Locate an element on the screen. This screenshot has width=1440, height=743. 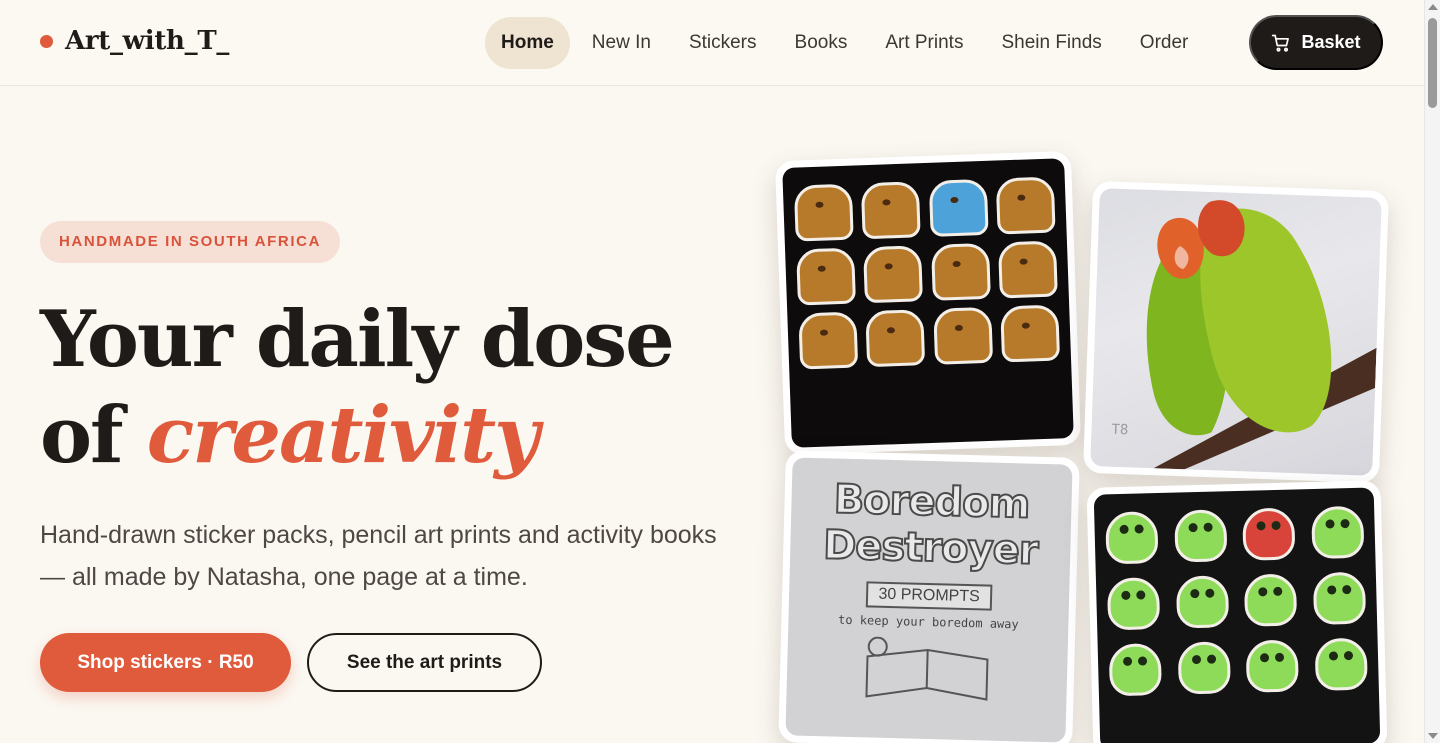
nav-item-shein-finds: Shein Finds is located at coordinates (1051, 43).